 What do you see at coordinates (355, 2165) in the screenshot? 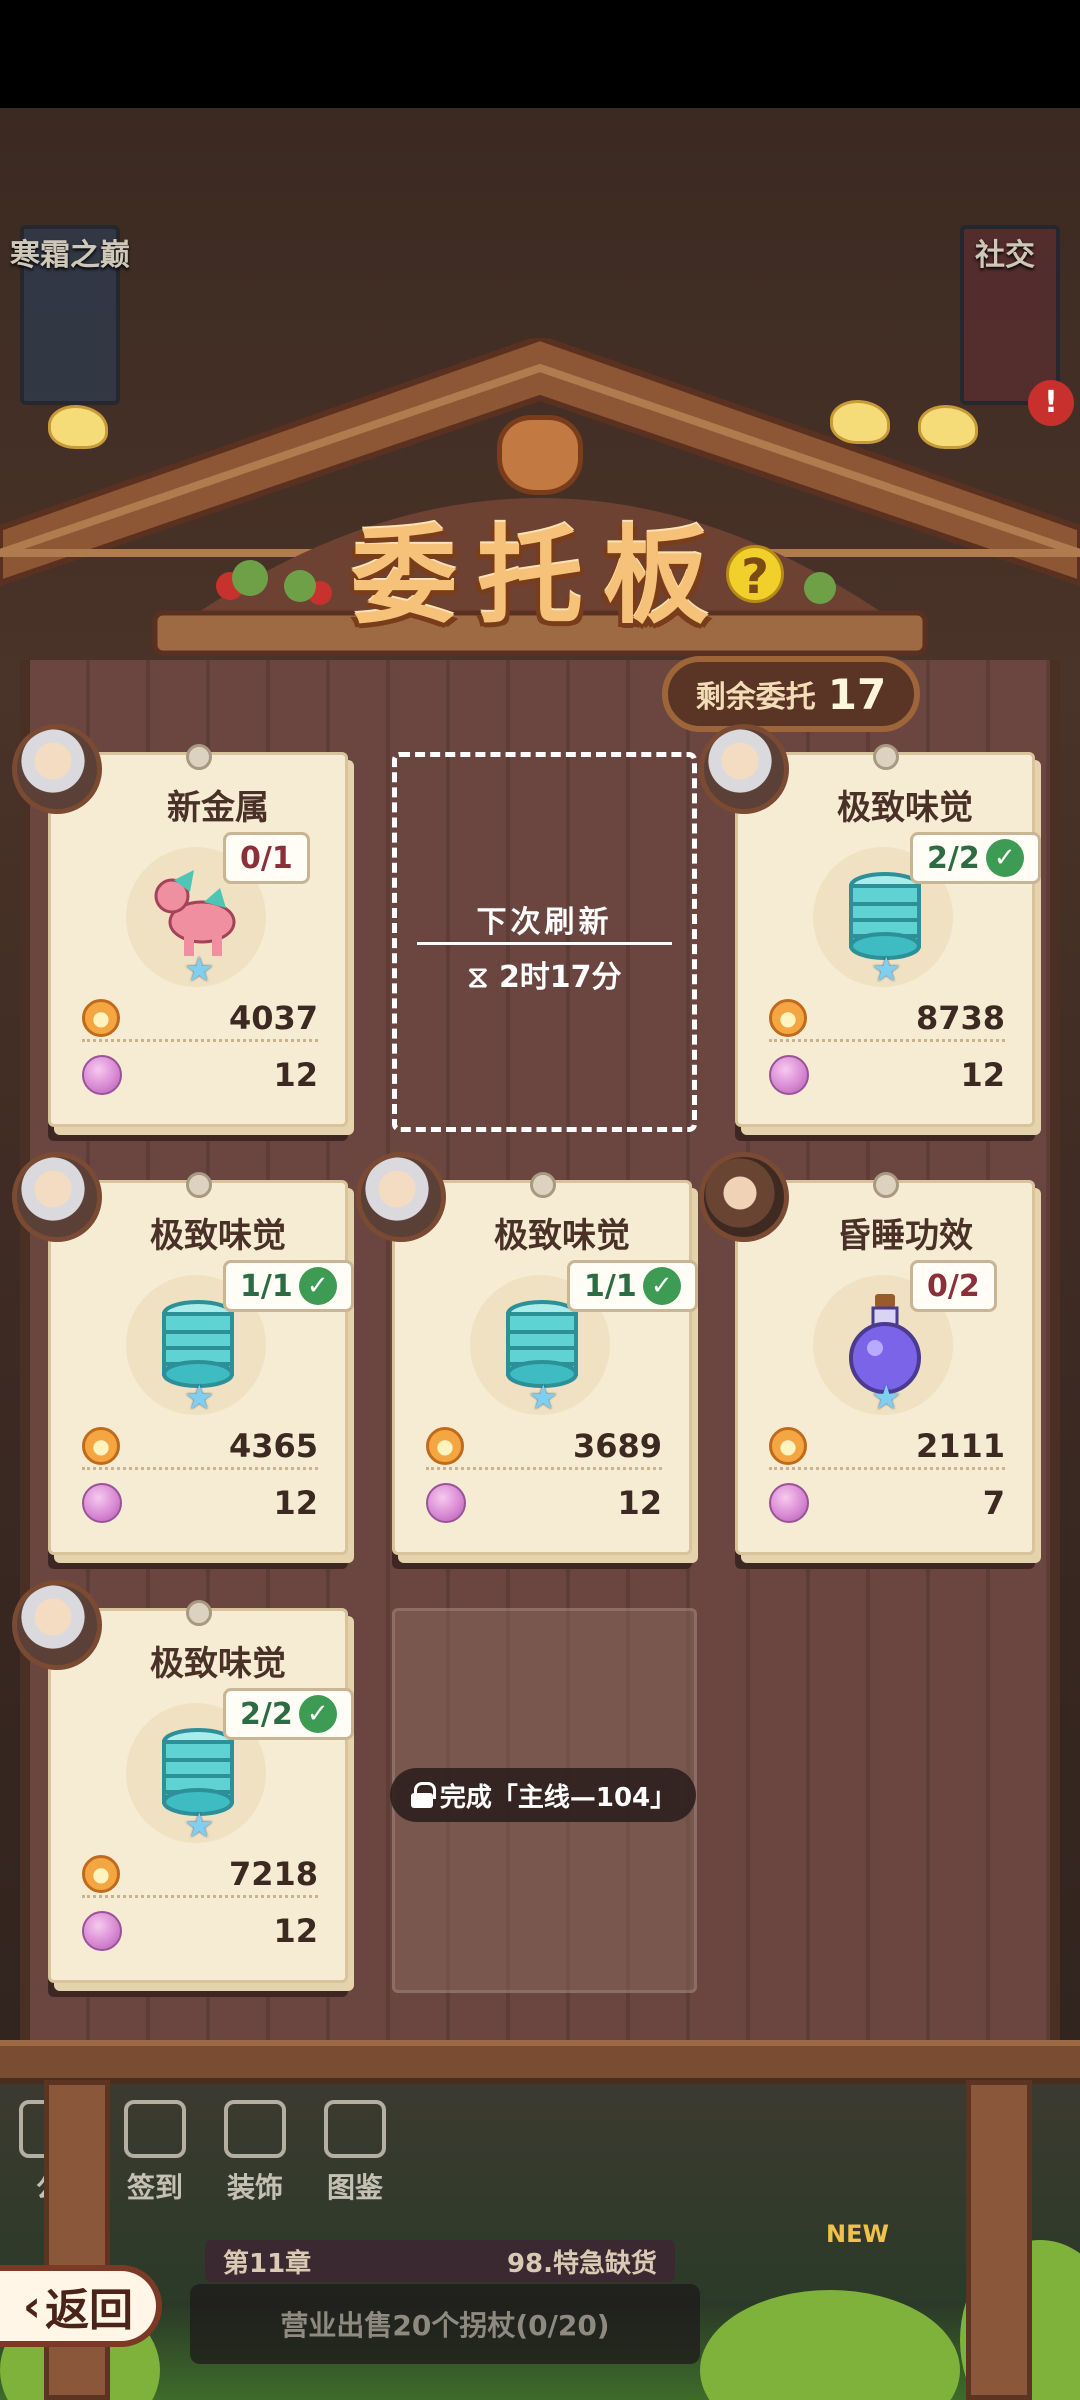
I see `nav-collection-button: 图鉴` at bounding box center [355, 2165].